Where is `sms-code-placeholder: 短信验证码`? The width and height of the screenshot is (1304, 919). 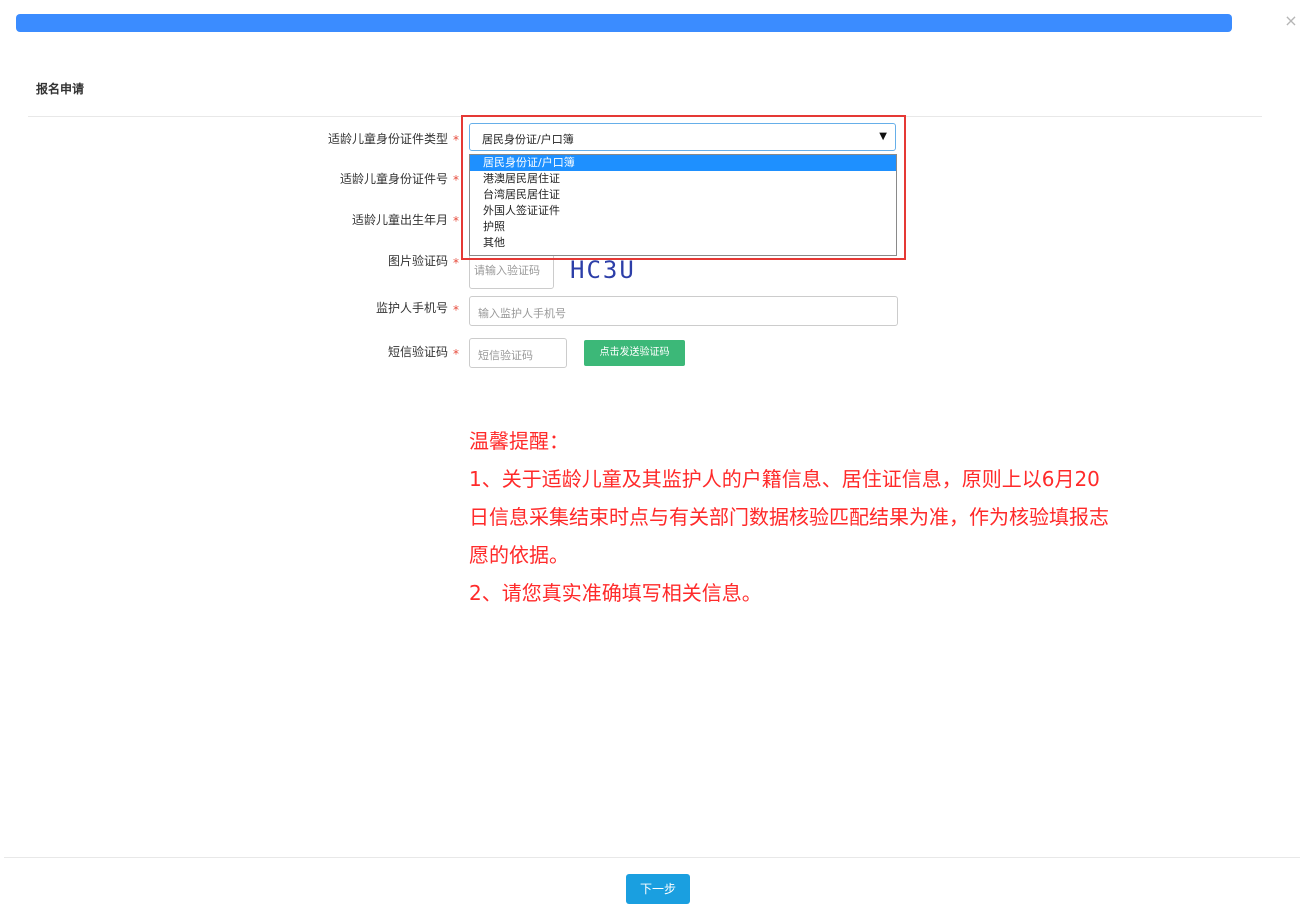
sms-code-placeholder: 短信验证码 is located at coordinates (505, 355).